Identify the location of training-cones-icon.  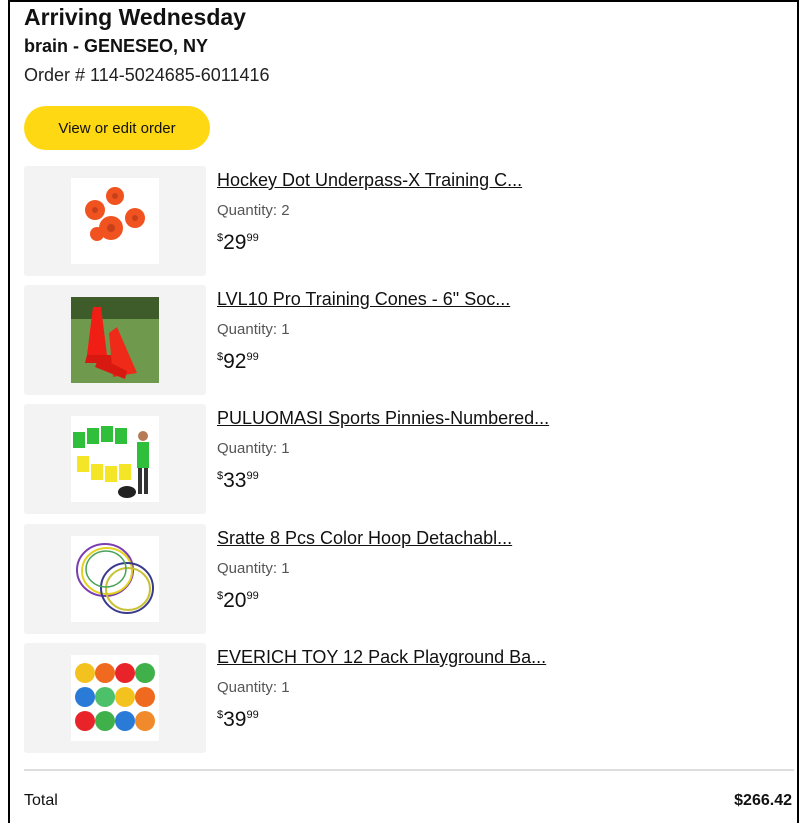
(115, 340).